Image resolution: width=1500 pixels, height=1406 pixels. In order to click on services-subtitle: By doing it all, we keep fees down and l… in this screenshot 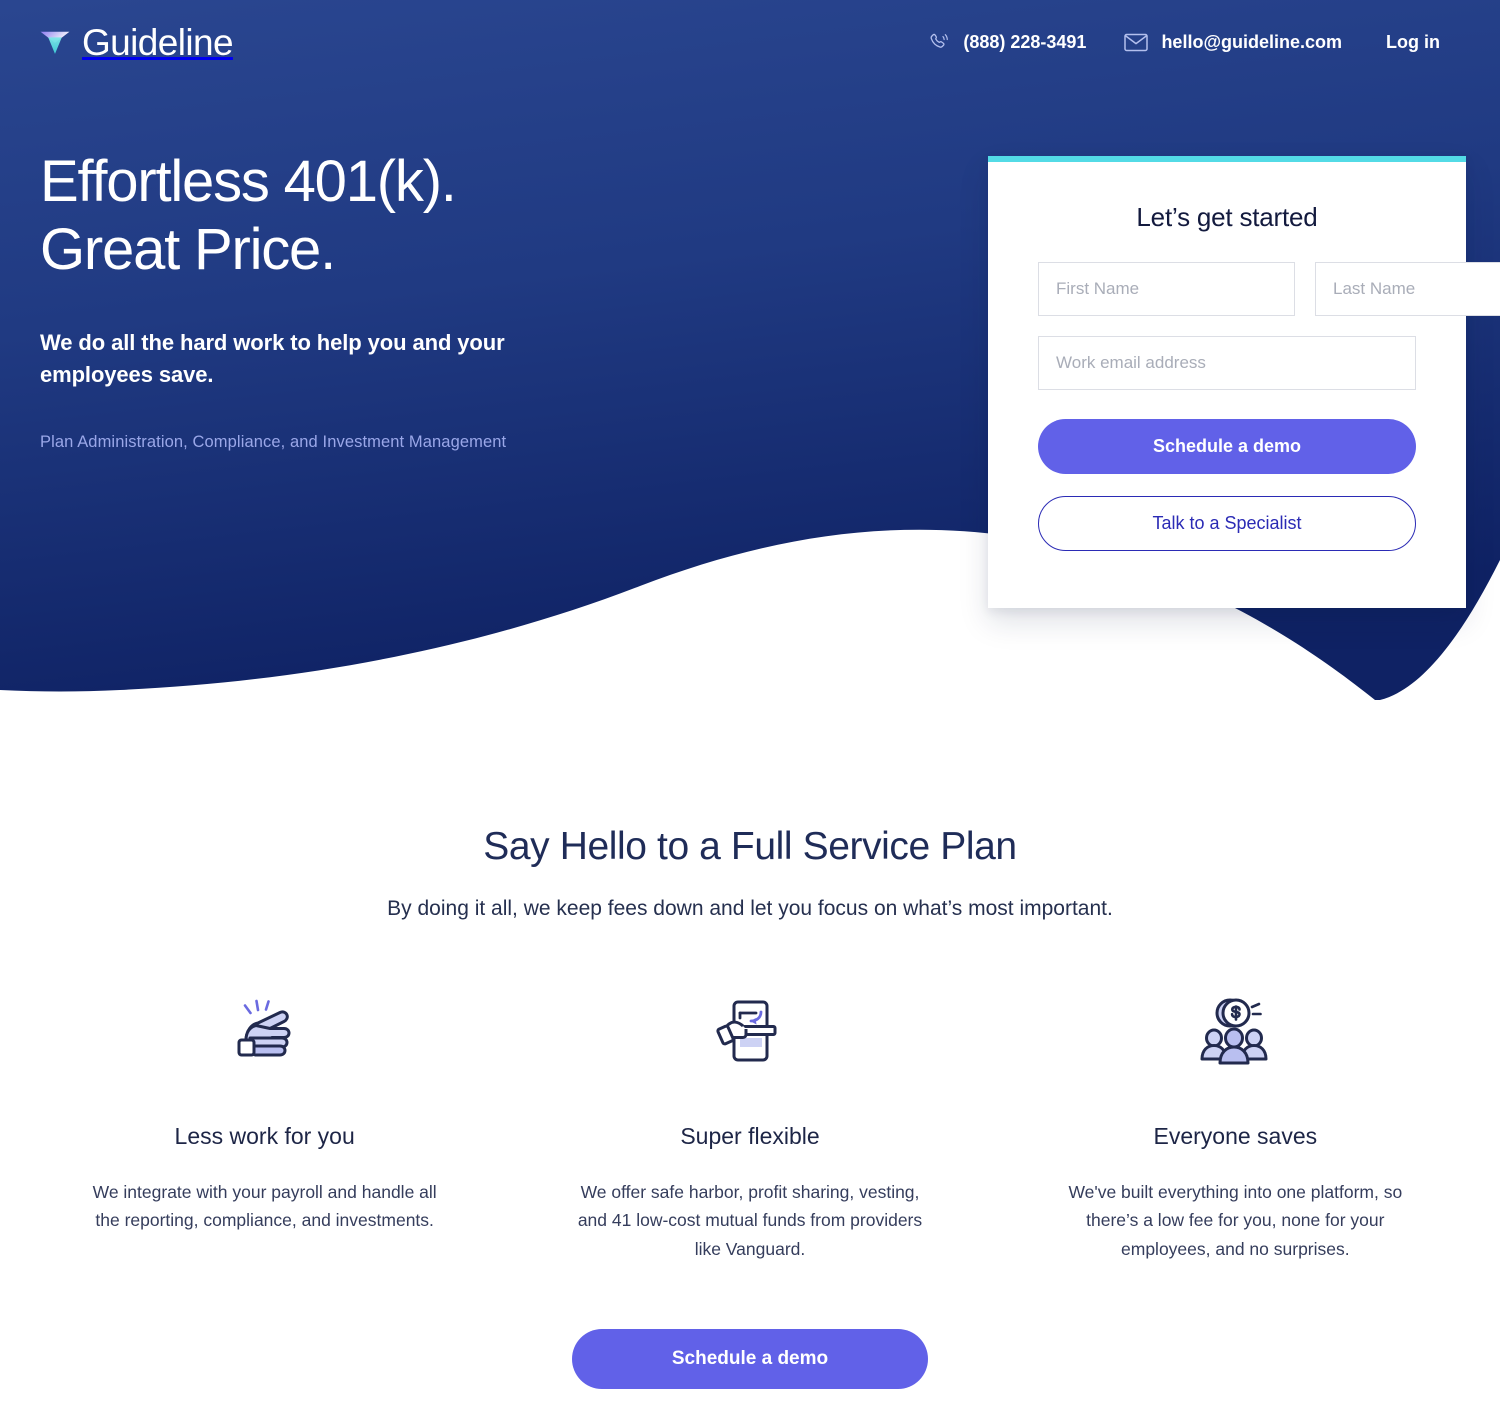, I will do `click(750, 908)`.